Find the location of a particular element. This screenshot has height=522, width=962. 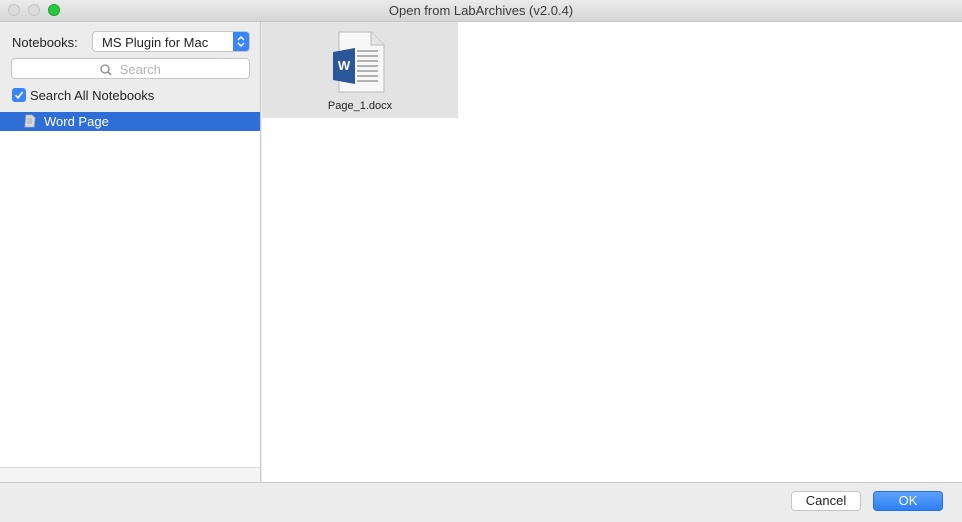

checkmark-icon is located at coordinates (19, 95).